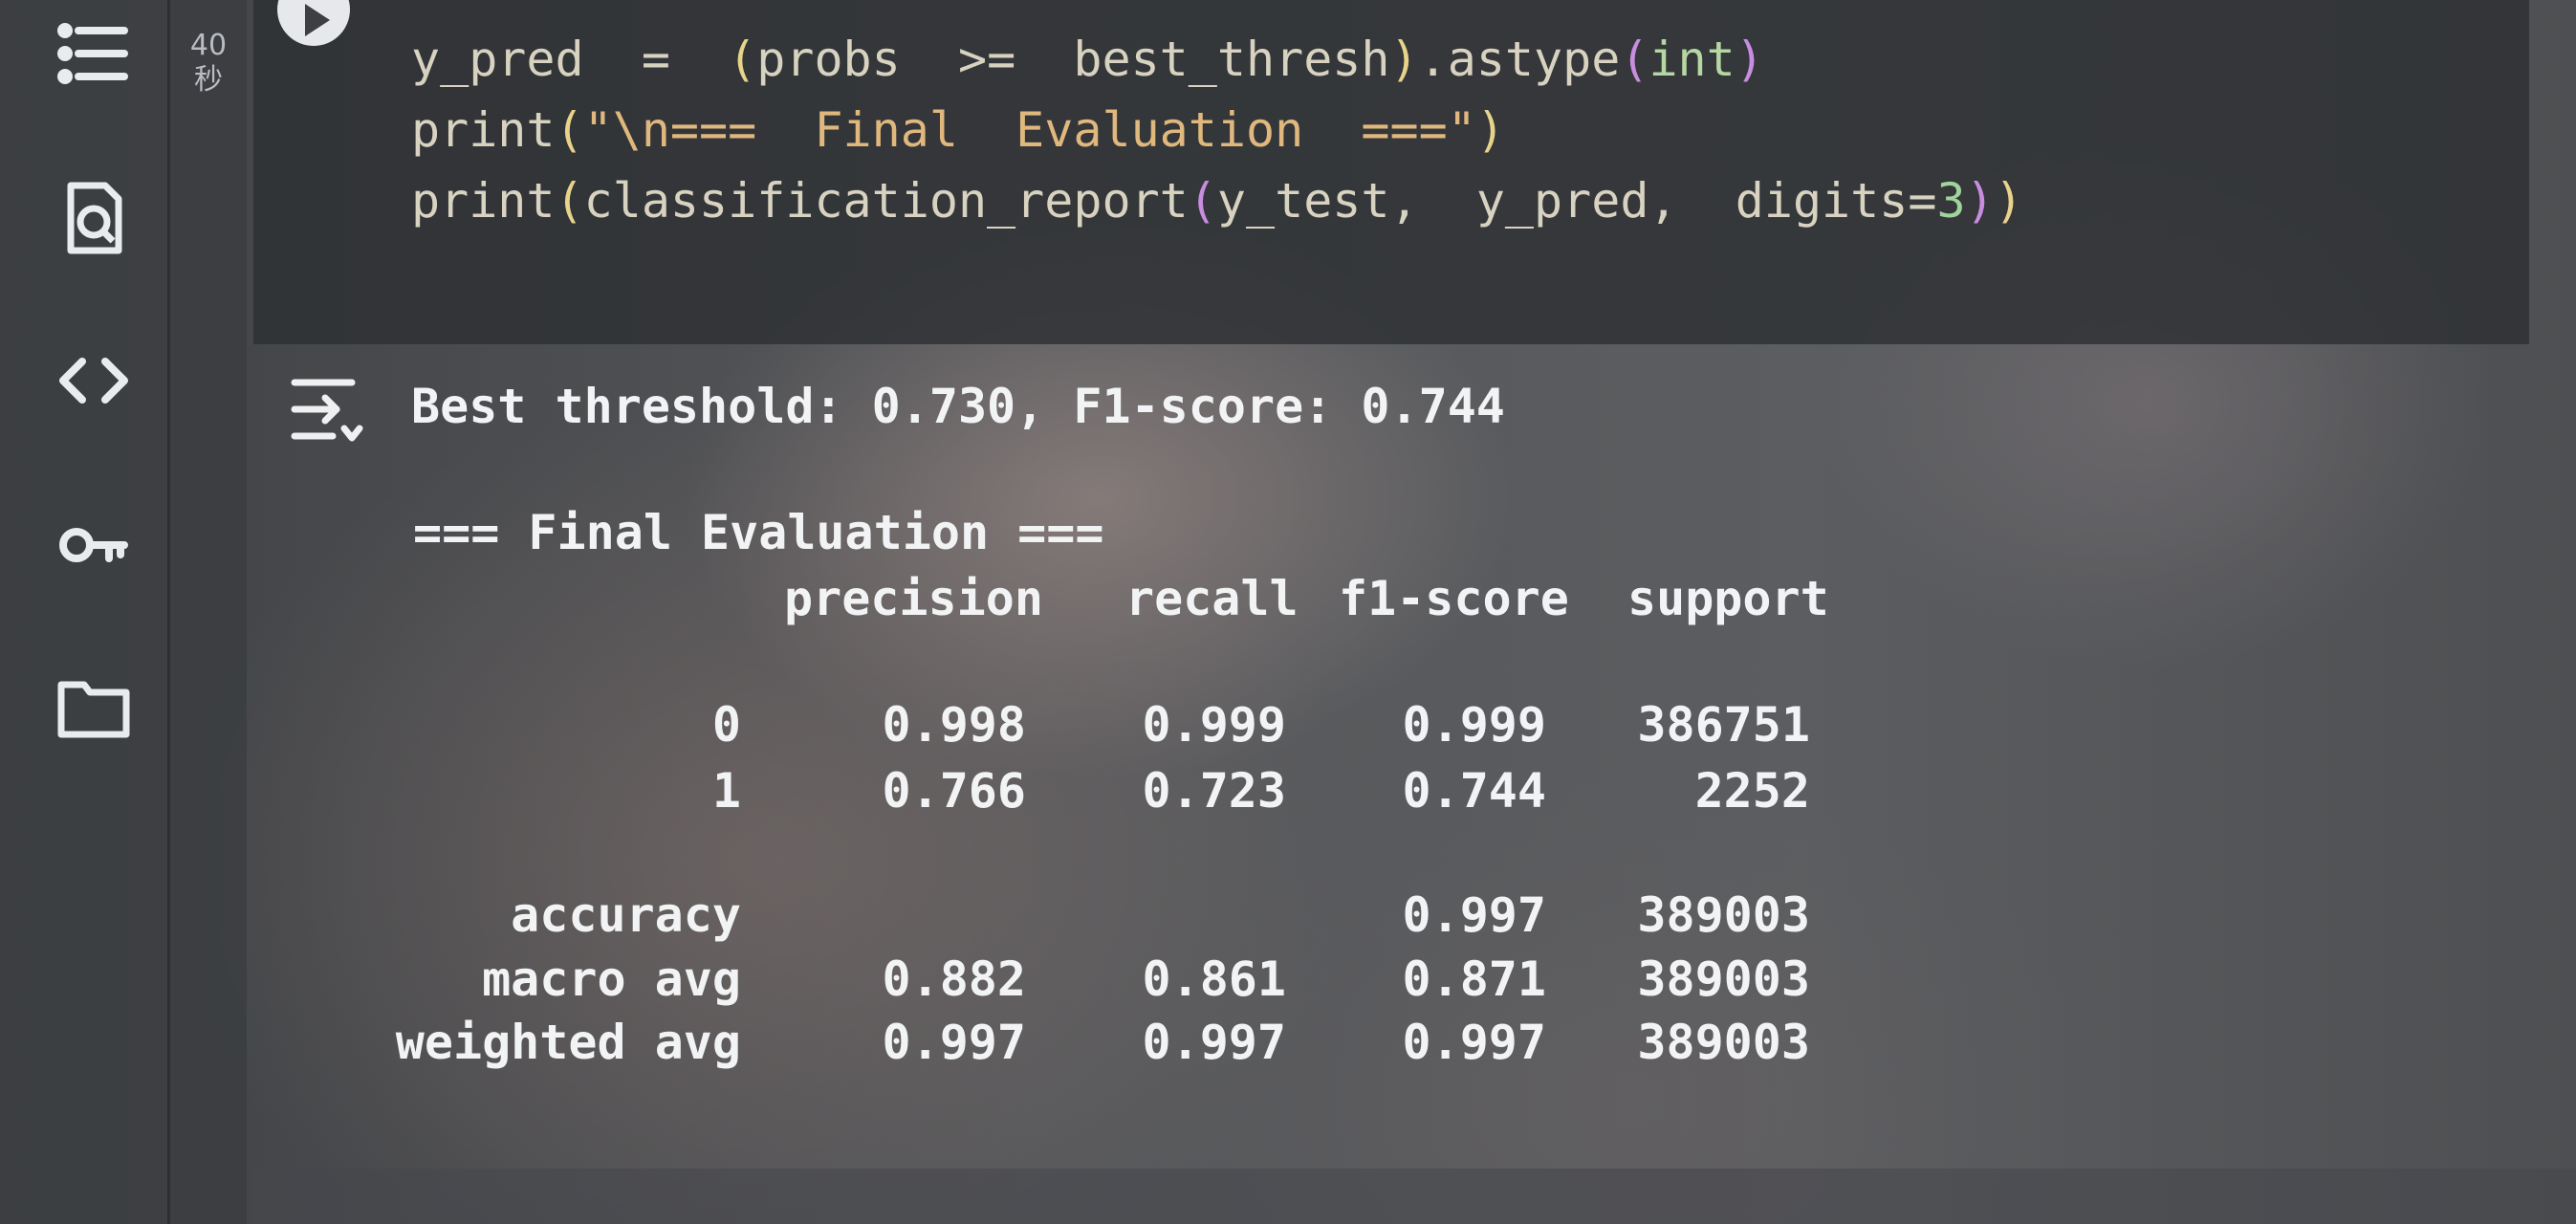 This screenshot has width=2576, height=1224. What do you see at coordinates (94, 53) in the screenshot?
I see `table-of-contents-icon` at bounding box center [94, 53].